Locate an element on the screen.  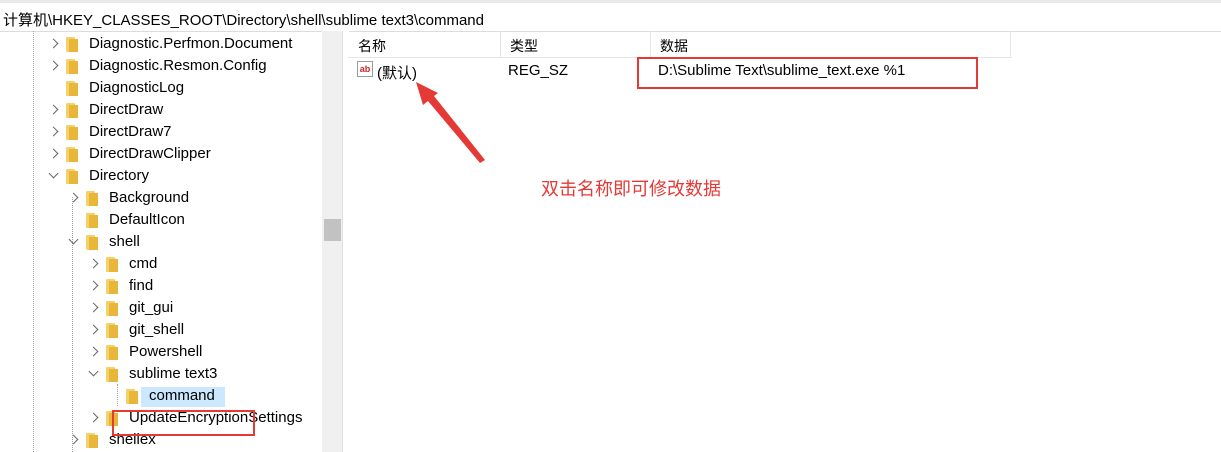
annotation-arrow is located at coordinates (450, 122).